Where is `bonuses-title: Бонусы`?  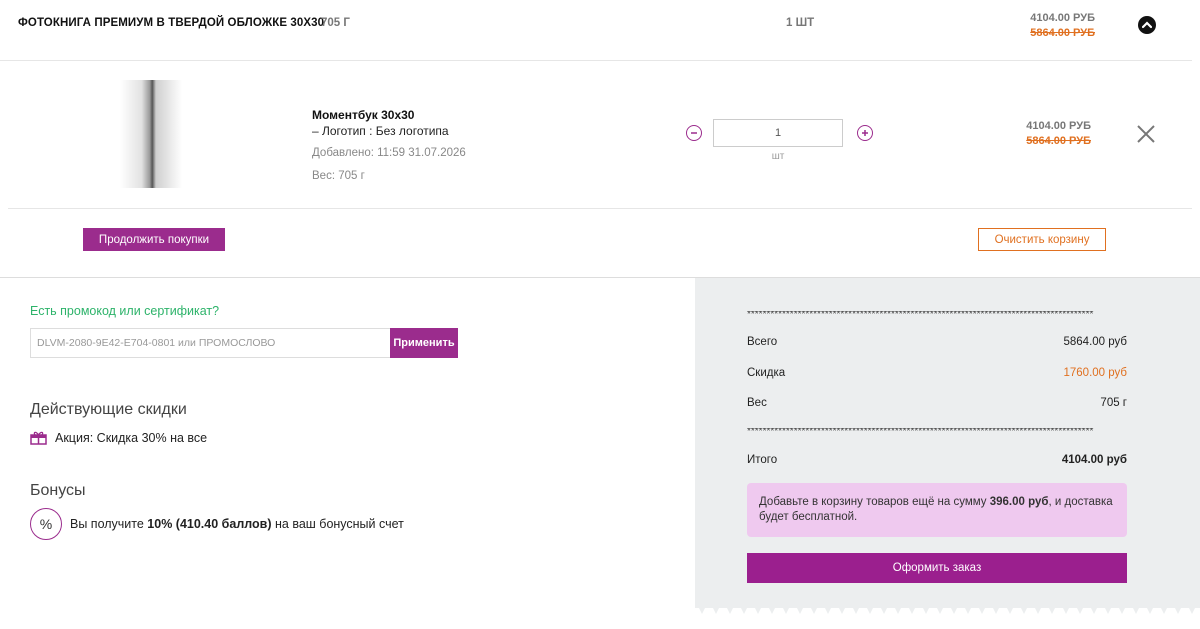
bonuses-title: Бонусы is located at coordinates (58, 490).